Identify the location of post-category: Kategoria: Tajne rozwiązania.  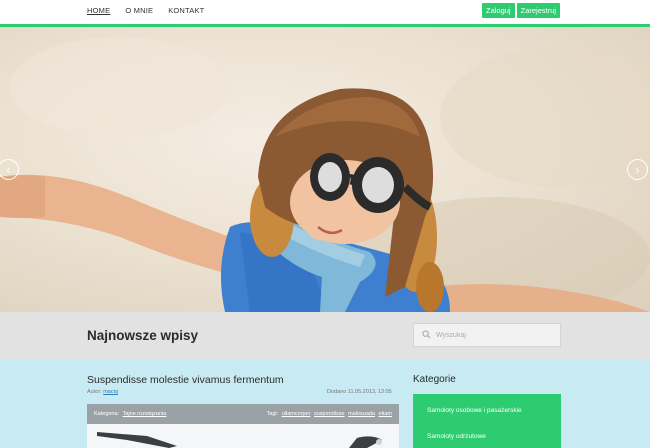
(130, 414).